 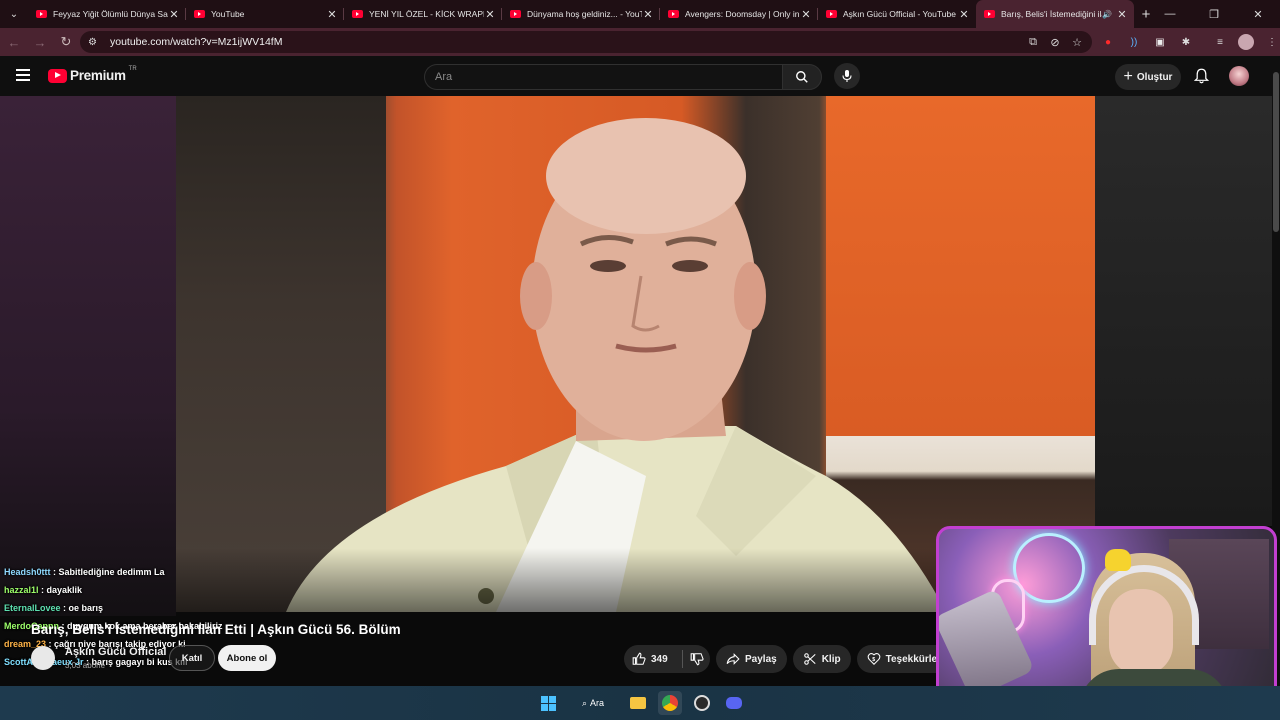 I want to click on subscribe-button: Abone ol, so click(x=247, y=658).